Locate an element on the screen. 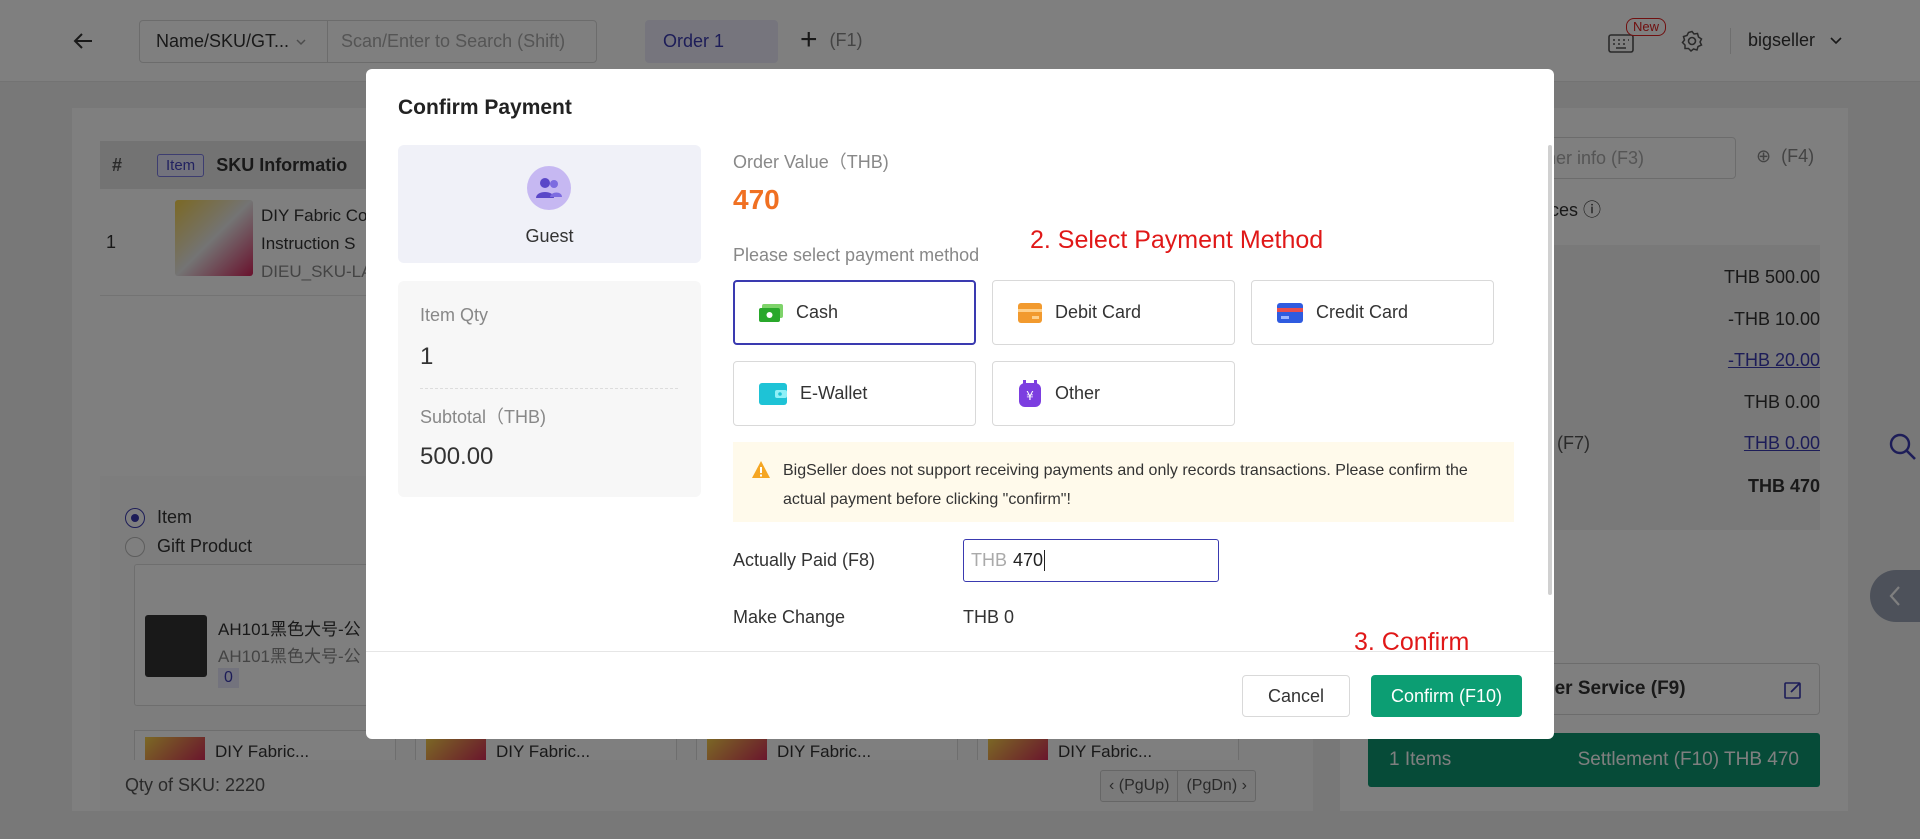 The height and width of the screenshot is (839, 1920). customer-card: Guest is located at coordinates (549, 204).